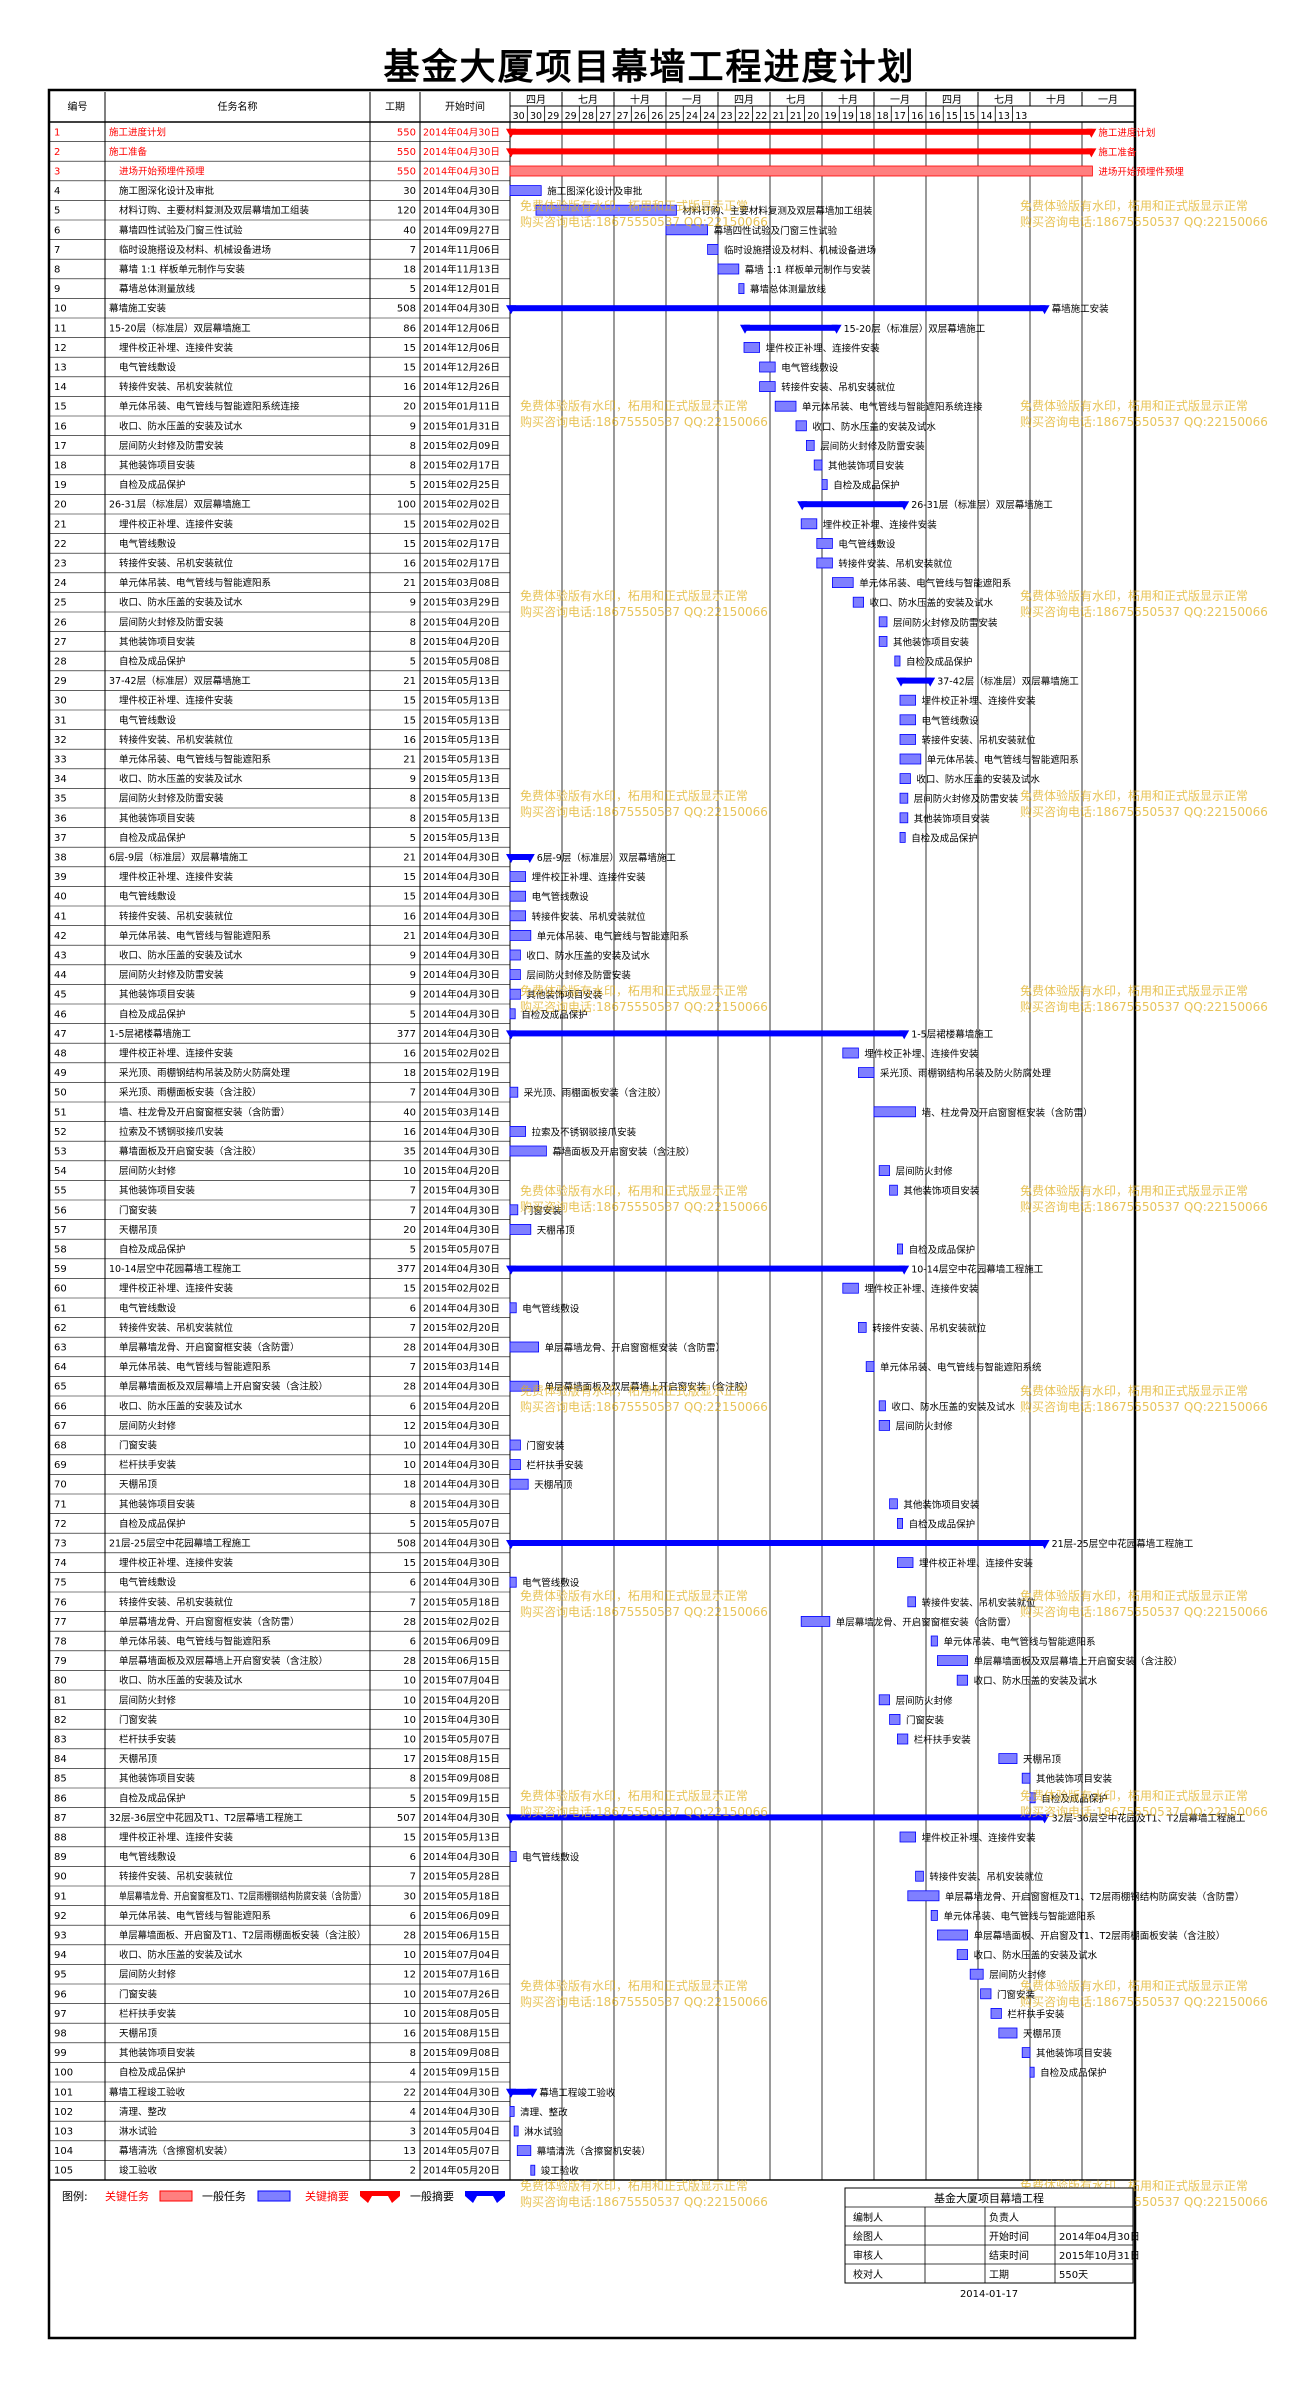 The height and width of the screenshot is (2391, 1299). What do you see at coordinates (982, 505) in the screenshot?
I see `bar-label: 26-31层（标准层）双层幕墙施工` at bounding box center [982, 505].